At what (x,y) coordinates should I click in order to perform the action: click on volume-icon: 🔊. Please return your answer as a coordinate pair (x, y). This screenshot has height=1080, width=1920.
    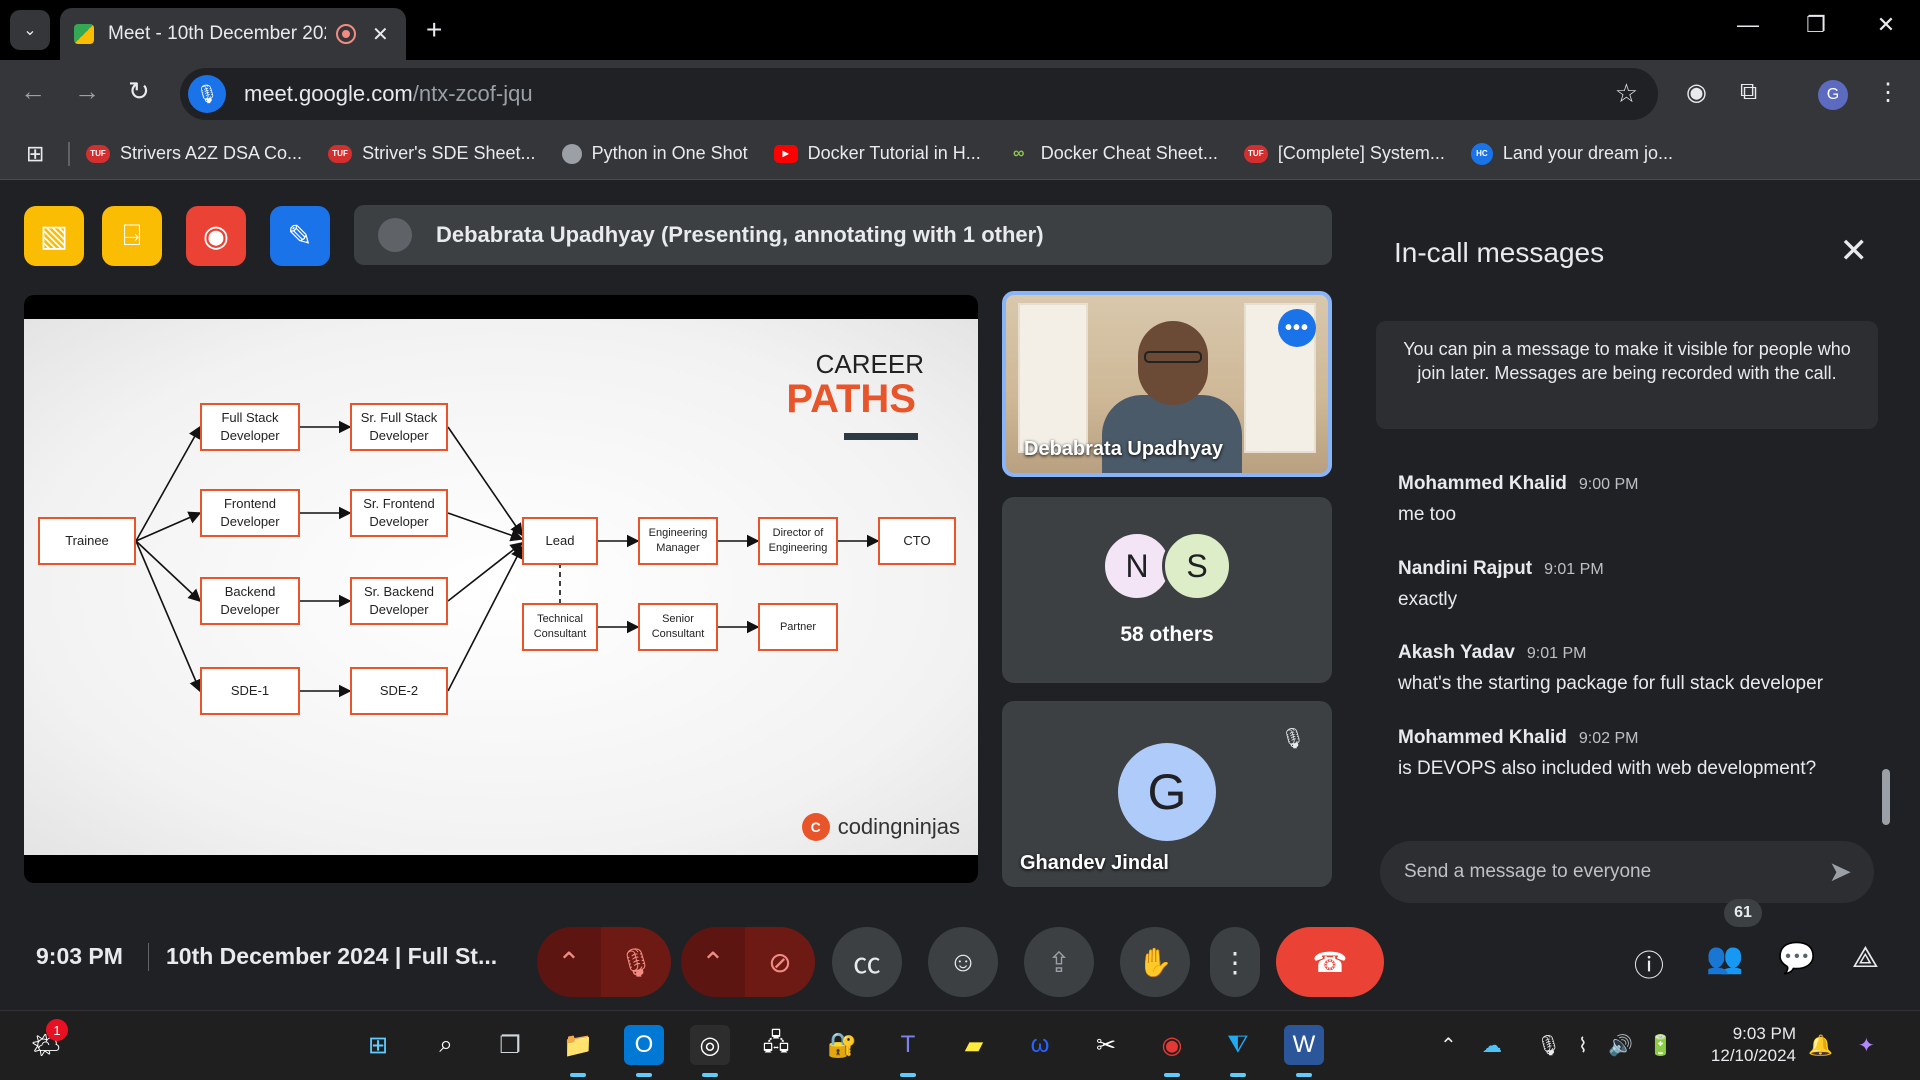
    Looking at the image, I should click on (1620, 1045).